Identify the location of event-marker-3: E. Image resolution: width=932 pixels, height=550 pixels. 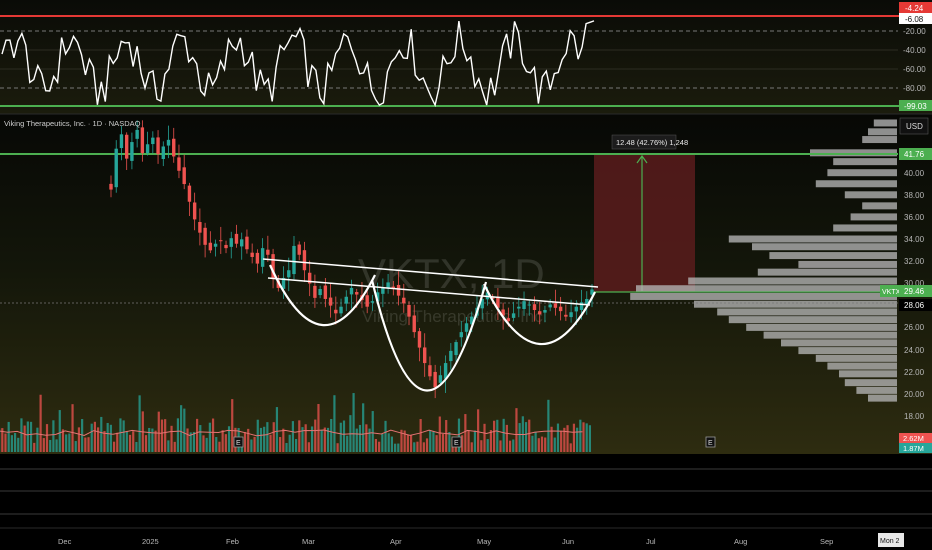
(710, 442).